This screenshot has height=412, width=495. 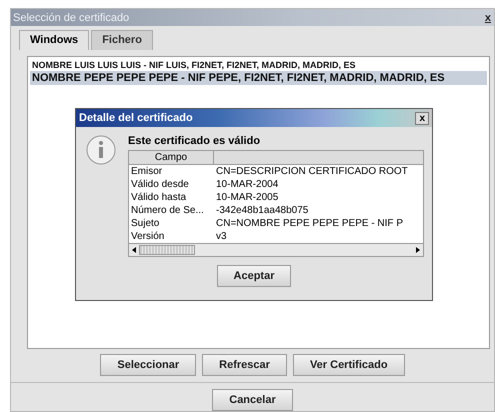 What do you see at coordinates (258, 78) in the screenshot?
I see `certificate-item: NOMBRE PEPE PEPE PEPE - NIF PEPE, FI2NET, FI2NET, MADRID, MADRID, ES` at bounding box center [258, 78].